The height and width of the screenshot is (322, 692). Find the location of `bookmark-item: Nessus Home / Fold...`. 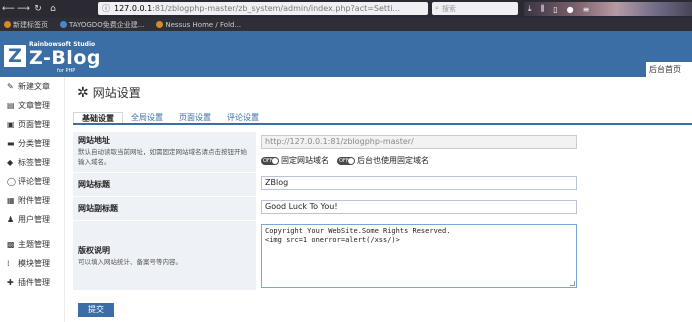

bookmark-item: Nessus Home / Fold... is located at coordinates (198, 25).